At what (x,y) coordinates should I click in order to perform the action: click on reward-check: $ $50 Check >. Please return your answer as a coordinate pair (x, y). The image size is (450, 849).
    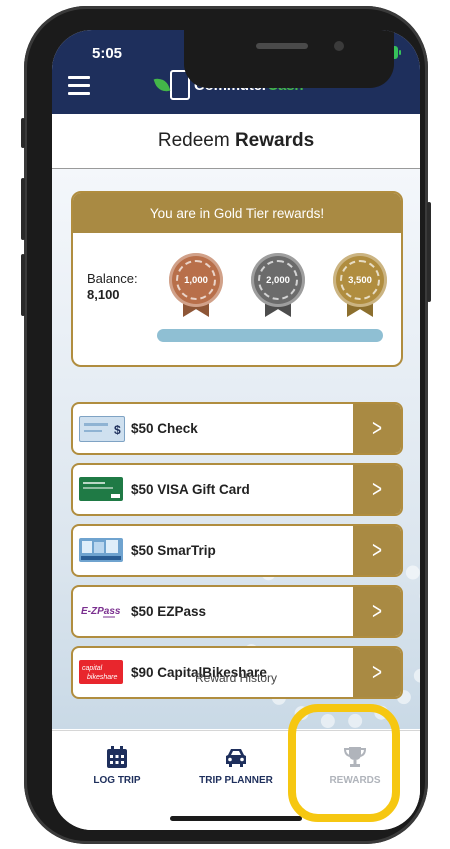
    Looking at the image, I should click on (237, 428).